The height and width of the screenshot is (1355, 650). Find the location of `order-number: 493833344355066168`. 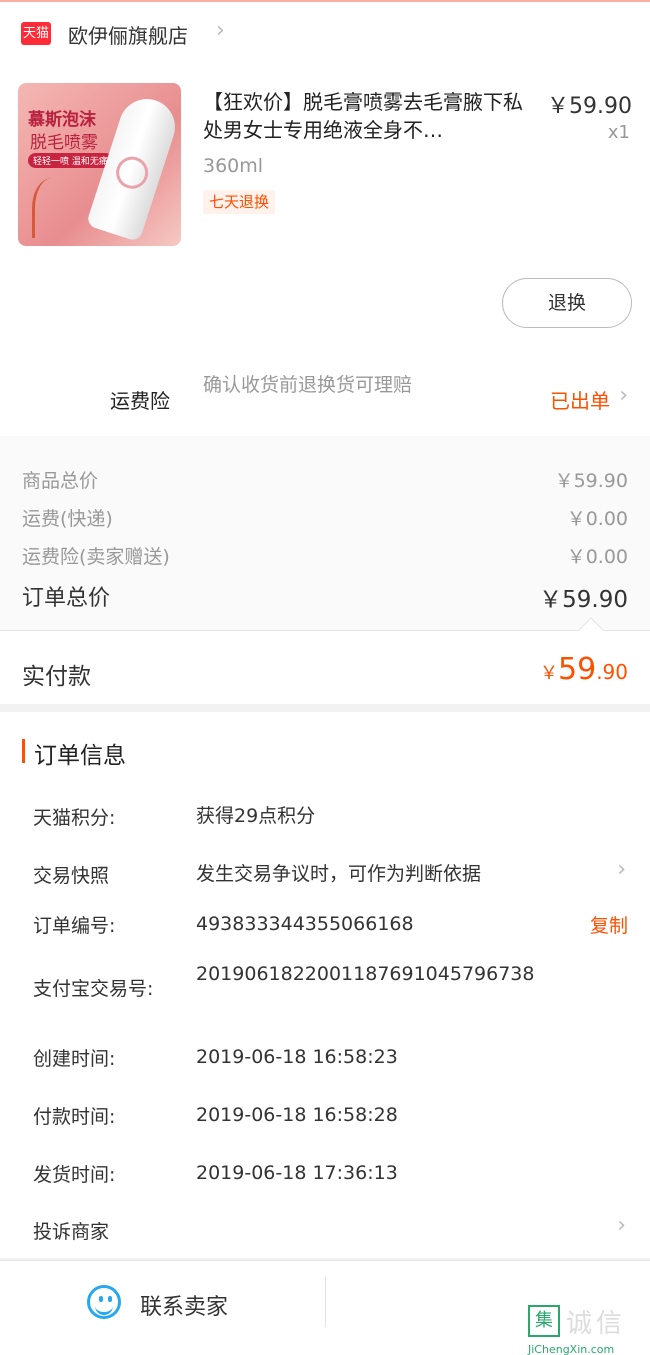

order-number: 493833344355066168 is located at coordinates (305, 924).